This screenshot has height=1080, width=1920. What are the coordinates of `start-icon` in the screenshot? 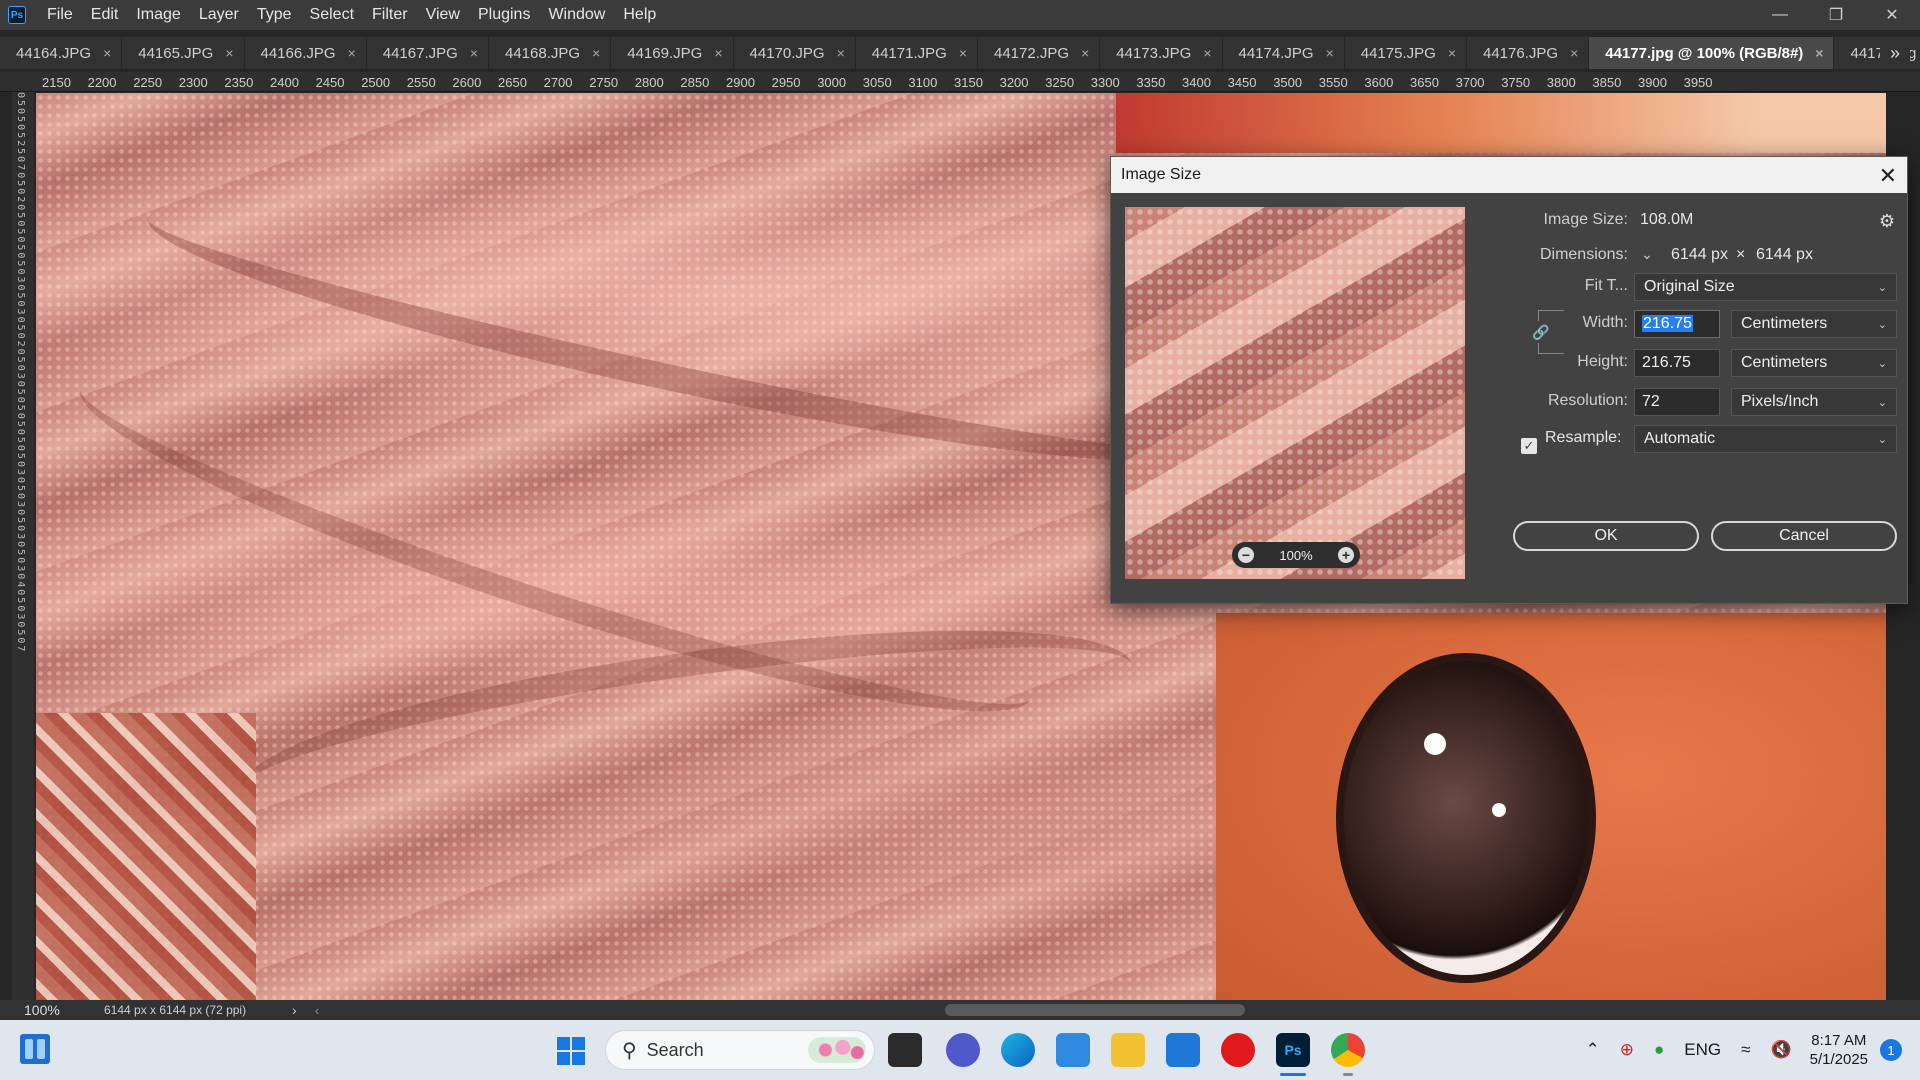 It's located at (571, 1051).